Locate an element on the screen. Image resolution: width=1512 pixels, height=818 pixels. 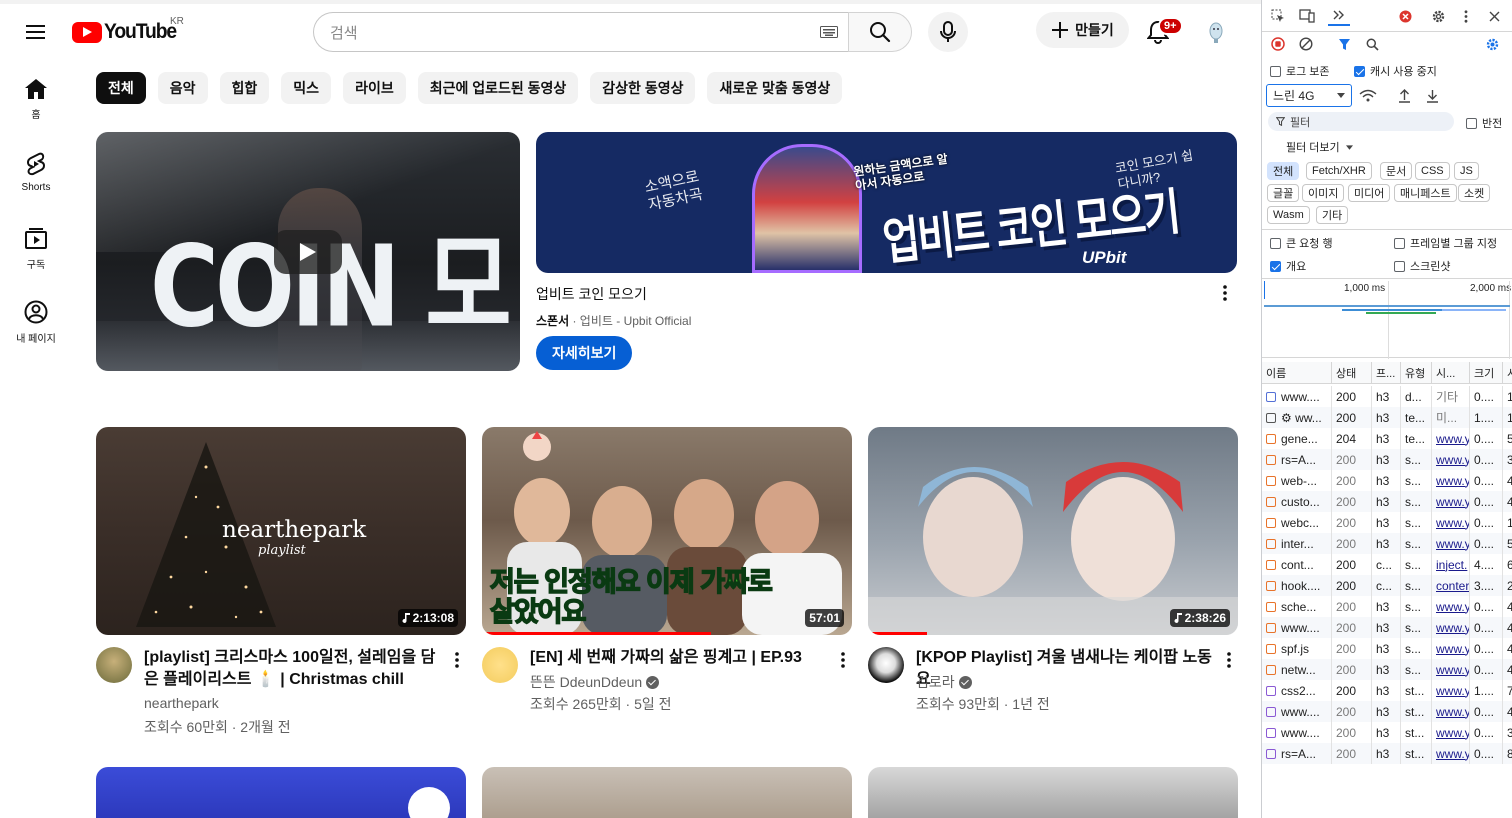
table-row: gene... 204 h3 te... www.y 0.... 5 is located at coordinates (1387, 438).